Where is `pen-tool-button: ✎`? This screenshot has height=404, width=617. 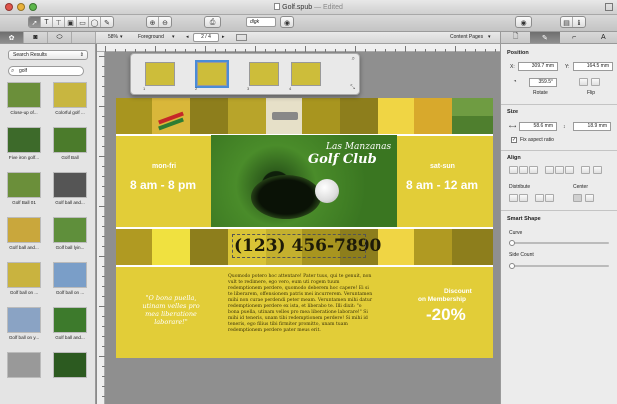 pen-tool-button: ✎ is located at coordinates (107, 22).